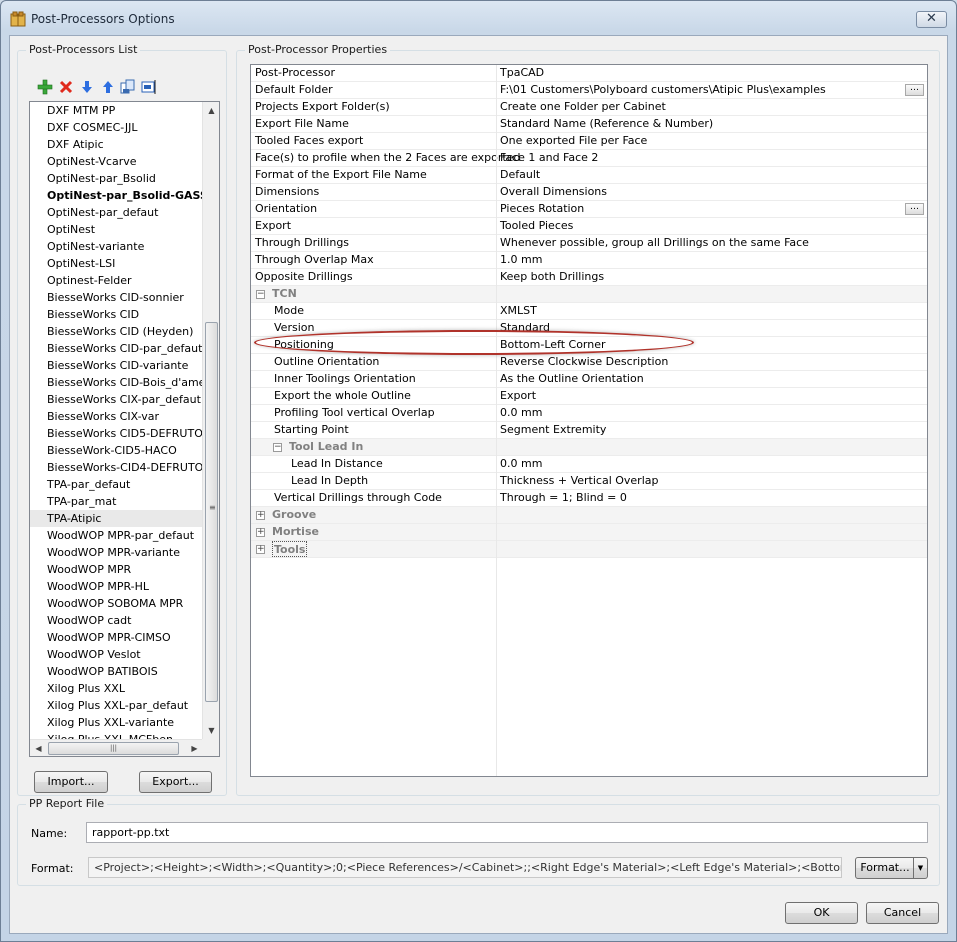 The height and width of the screenshot is (942, 957). I want to click on property-value: Reverse Clockwise Description, so click(584, 362).